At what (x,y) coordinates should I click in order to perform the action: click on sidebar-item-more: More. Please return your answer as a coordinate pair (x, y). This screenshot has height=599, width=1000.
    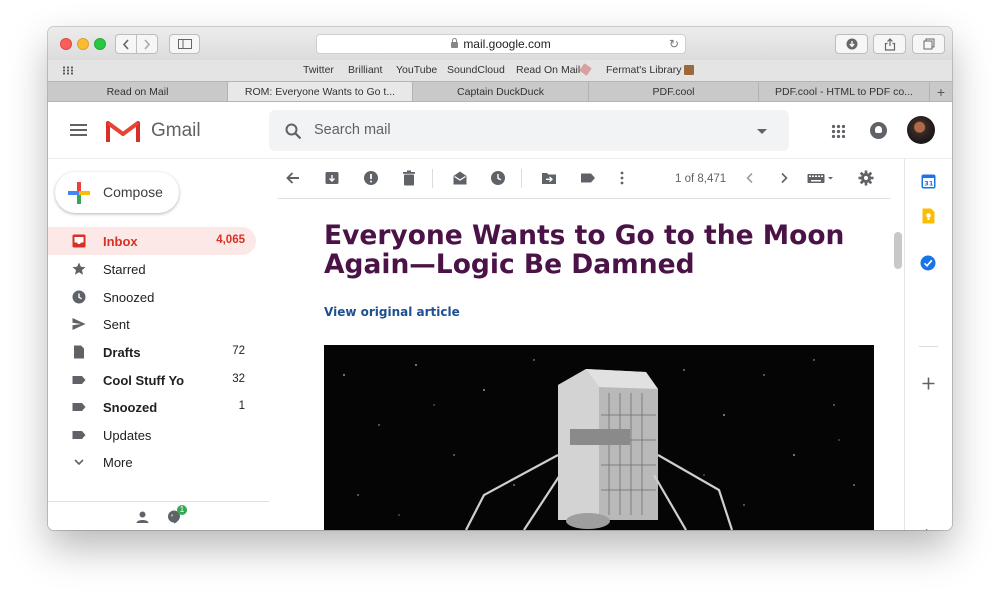
    Looking at the image, I should click on (152, 462).